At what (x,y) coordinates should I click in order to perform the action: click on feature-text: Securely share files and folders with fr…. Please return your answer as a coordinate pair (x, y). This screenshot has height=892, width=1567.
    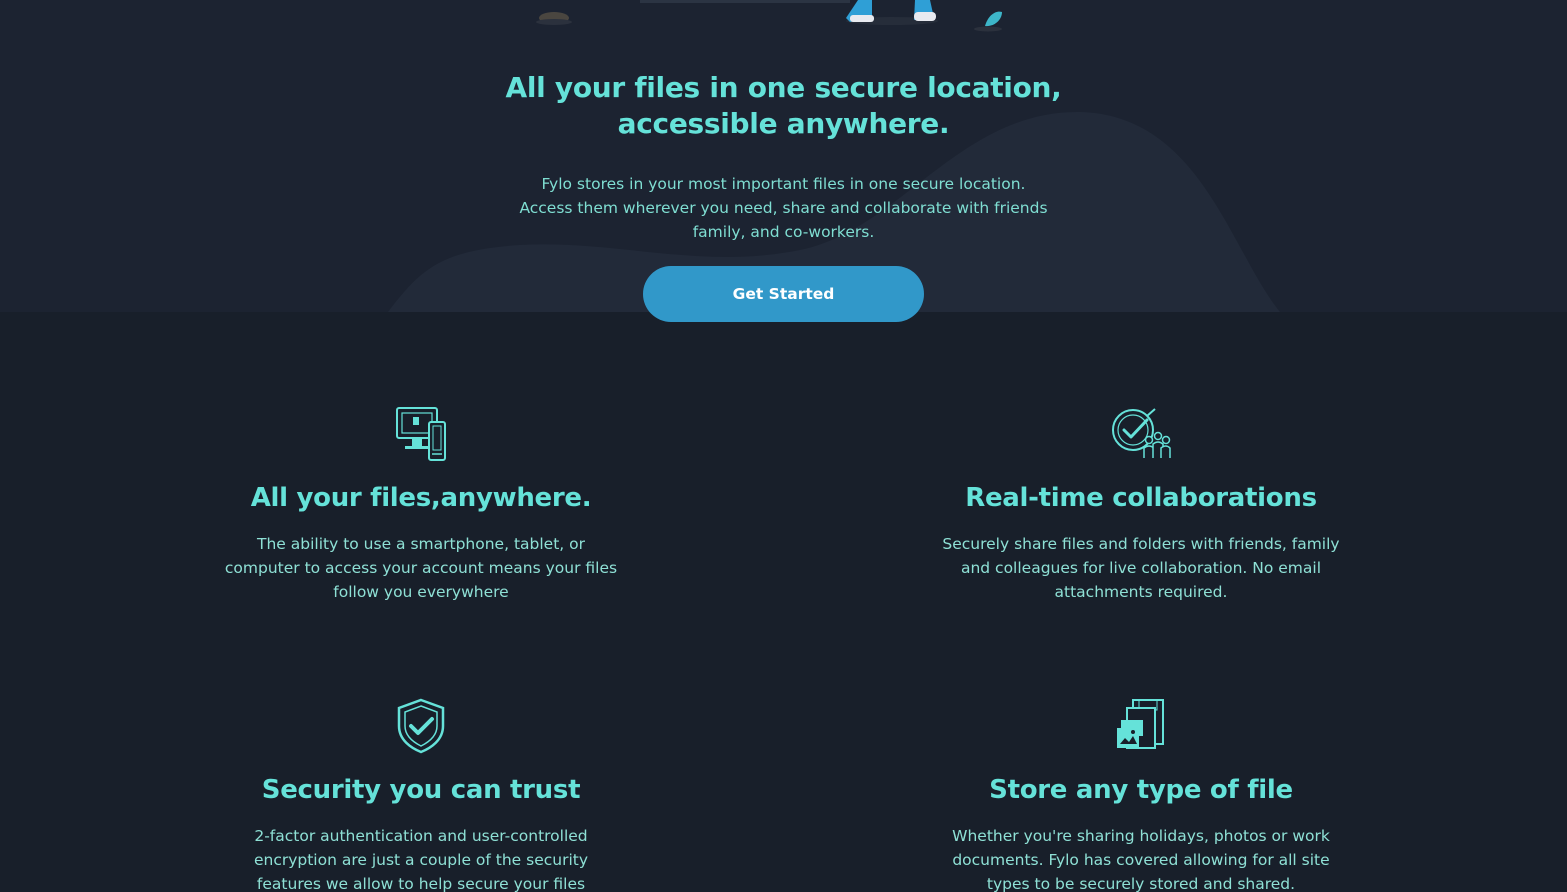
    Looking at the image, I should click on (1141, 568).